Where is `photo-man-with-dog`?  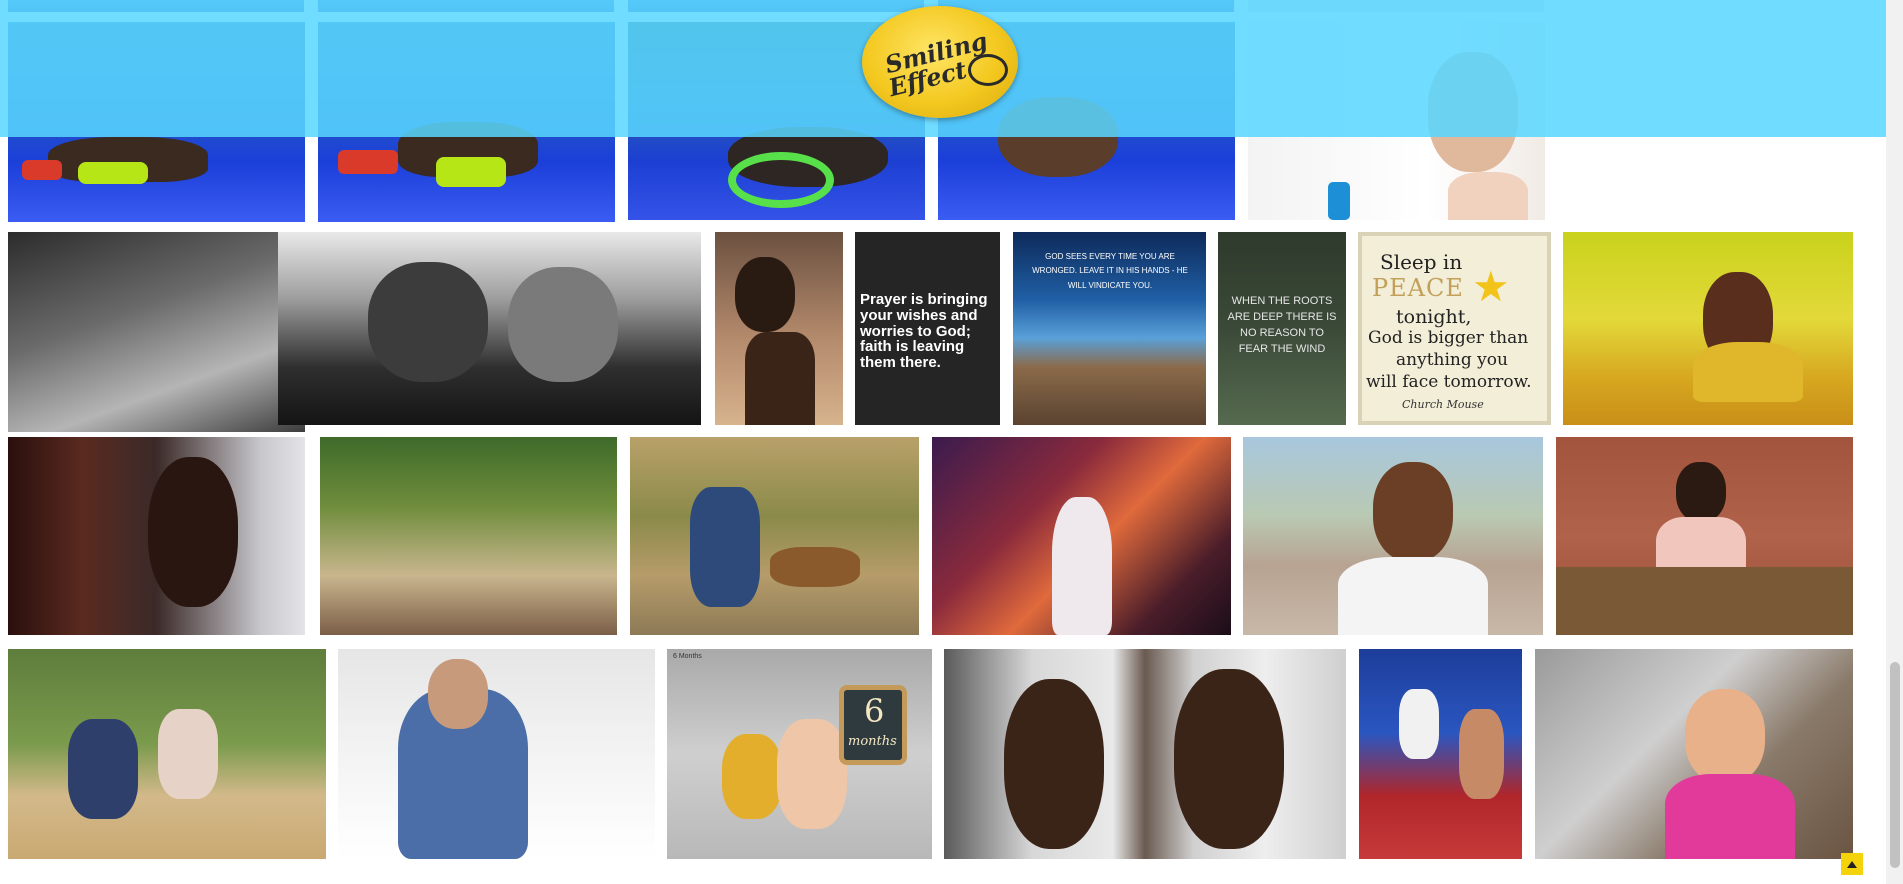 photo-man-with-dog is located at coordinates (774, 536).